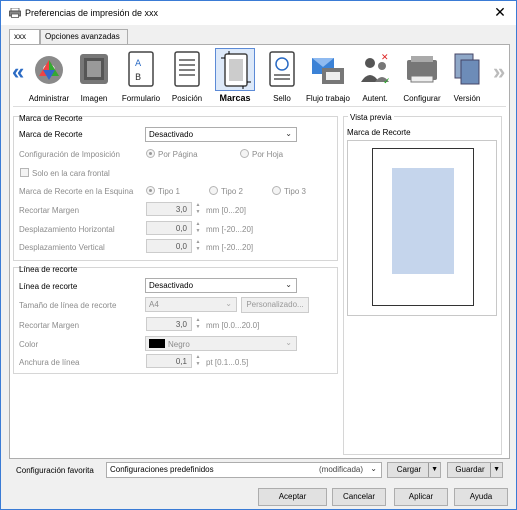 The height and width of the screenshot is (510, 517). Describe the element at coordinates (169, 361) in the screenshot. I see `anchura-linea-input: 0,1` at that location.